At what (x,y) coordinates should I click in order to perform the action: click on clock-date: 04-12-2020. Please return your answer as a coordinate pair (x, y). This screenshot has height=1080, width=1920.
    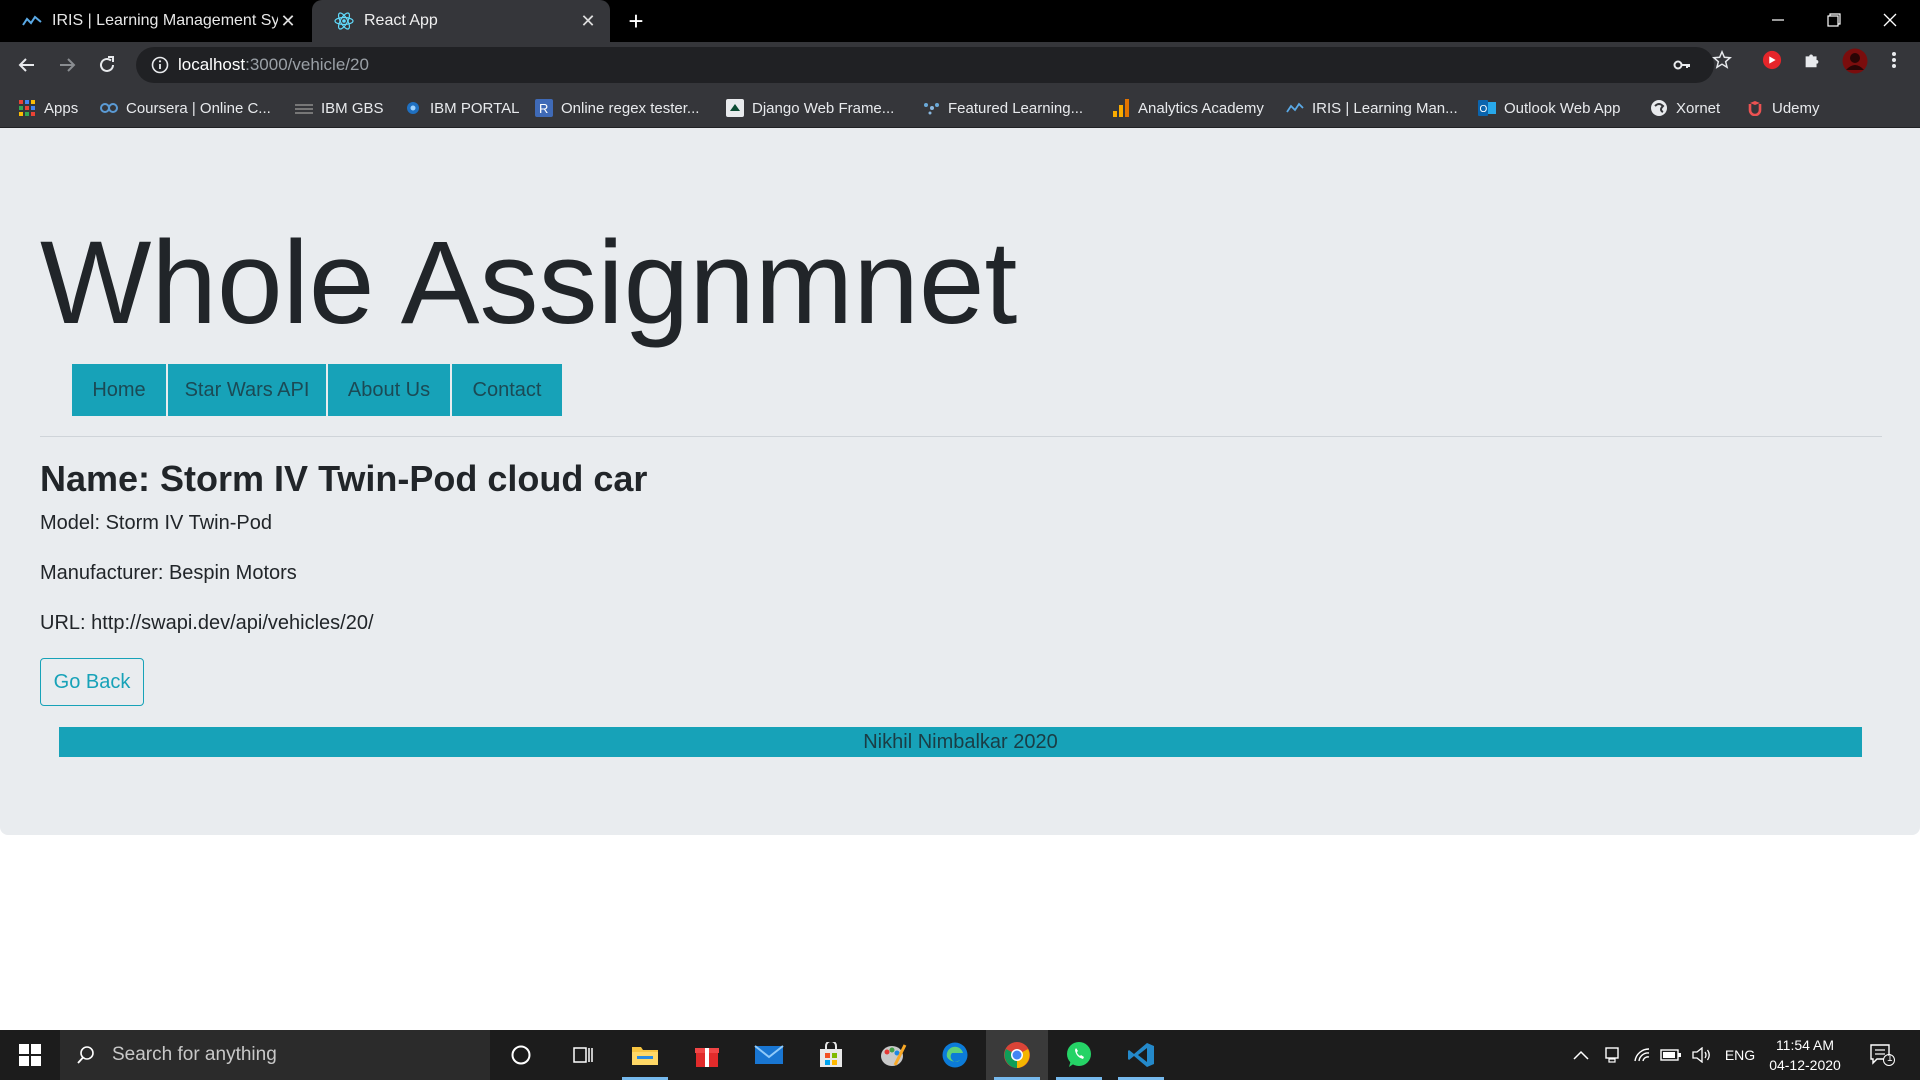
    Looking at the image, I should click on (1805, 1065).